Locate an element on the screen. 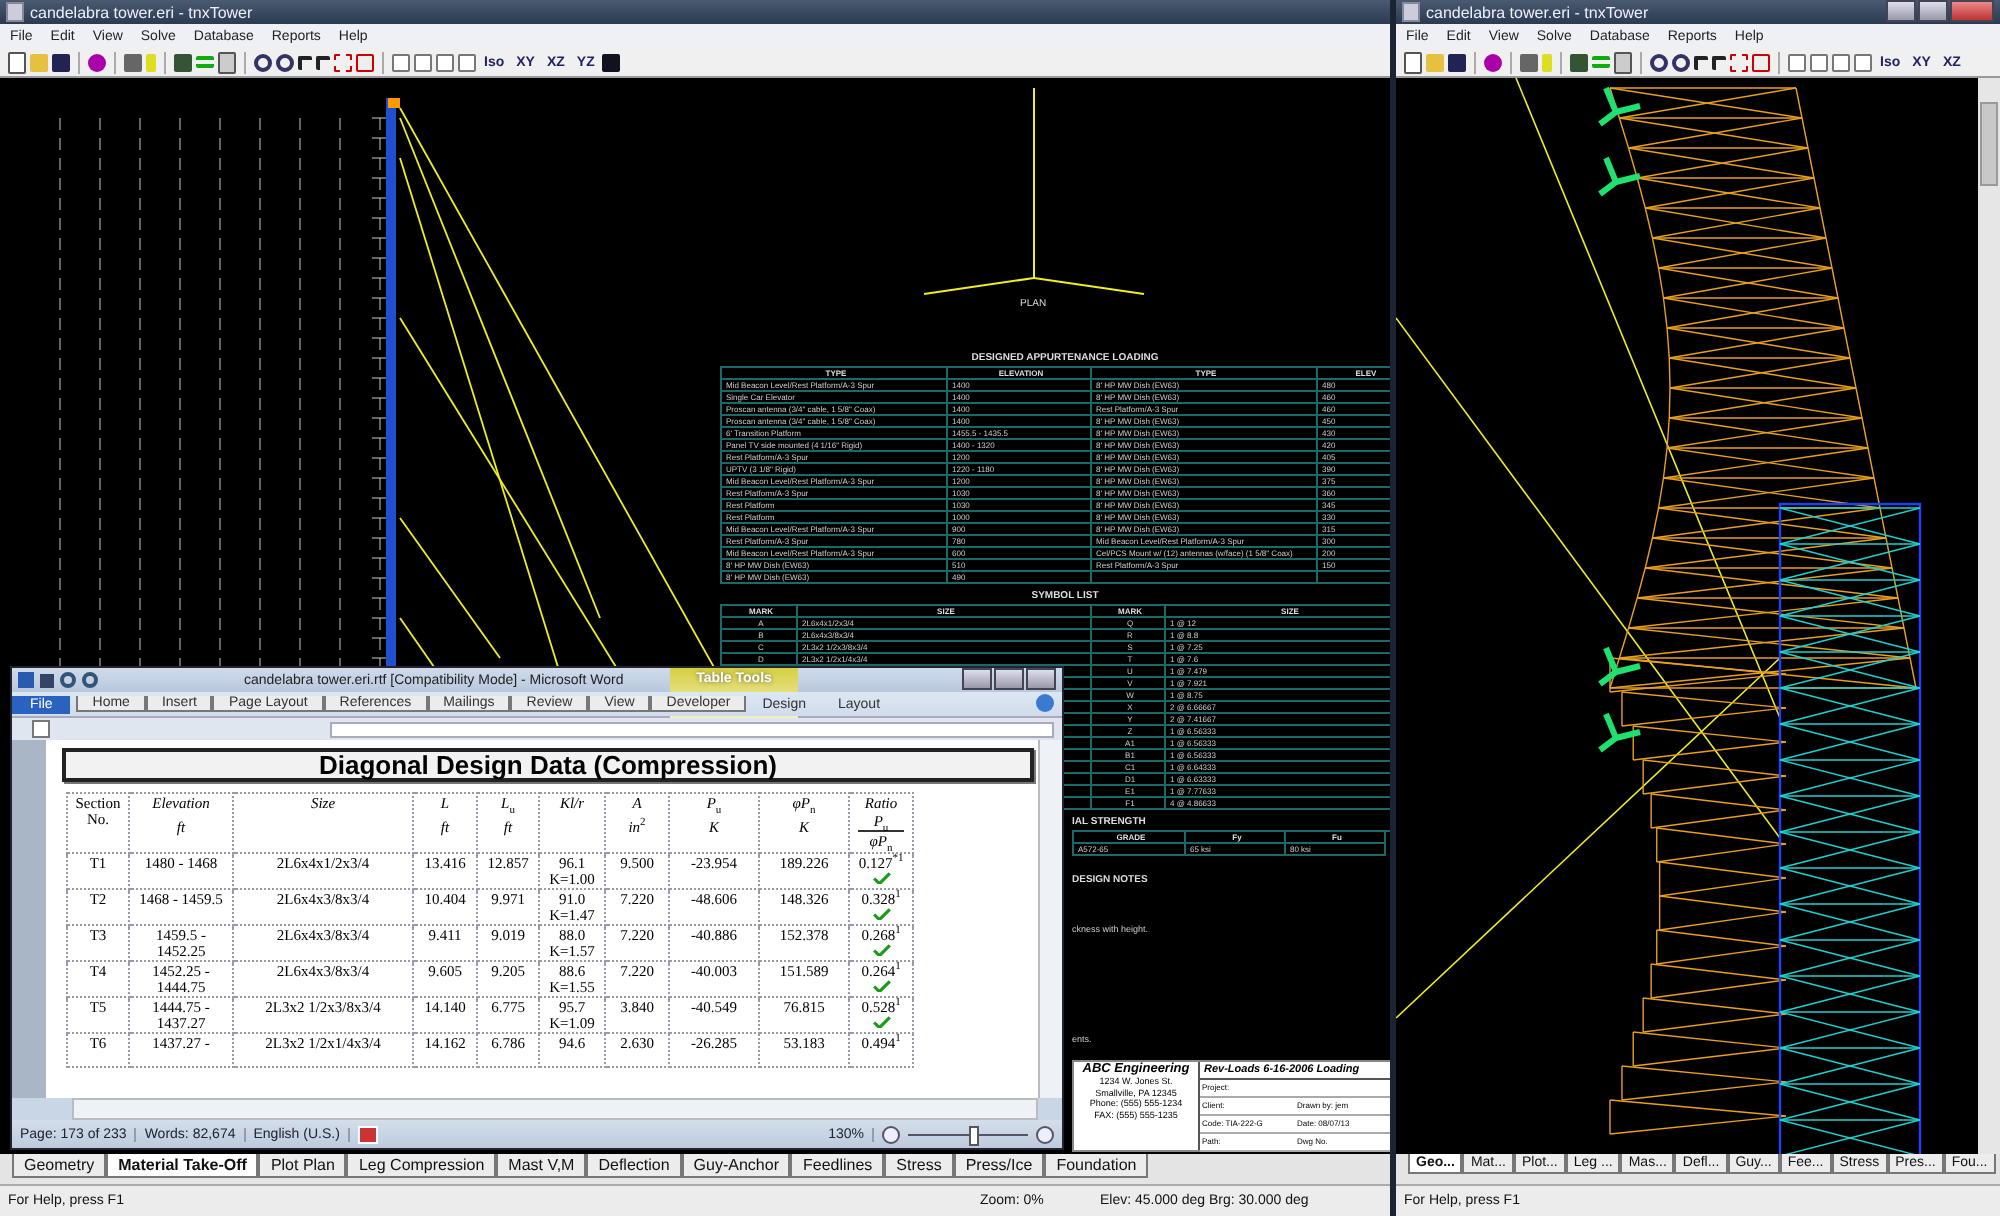 This screenshot has height=1216, width=2000. zoom-in-button is located at coordinates (1045, 1134).